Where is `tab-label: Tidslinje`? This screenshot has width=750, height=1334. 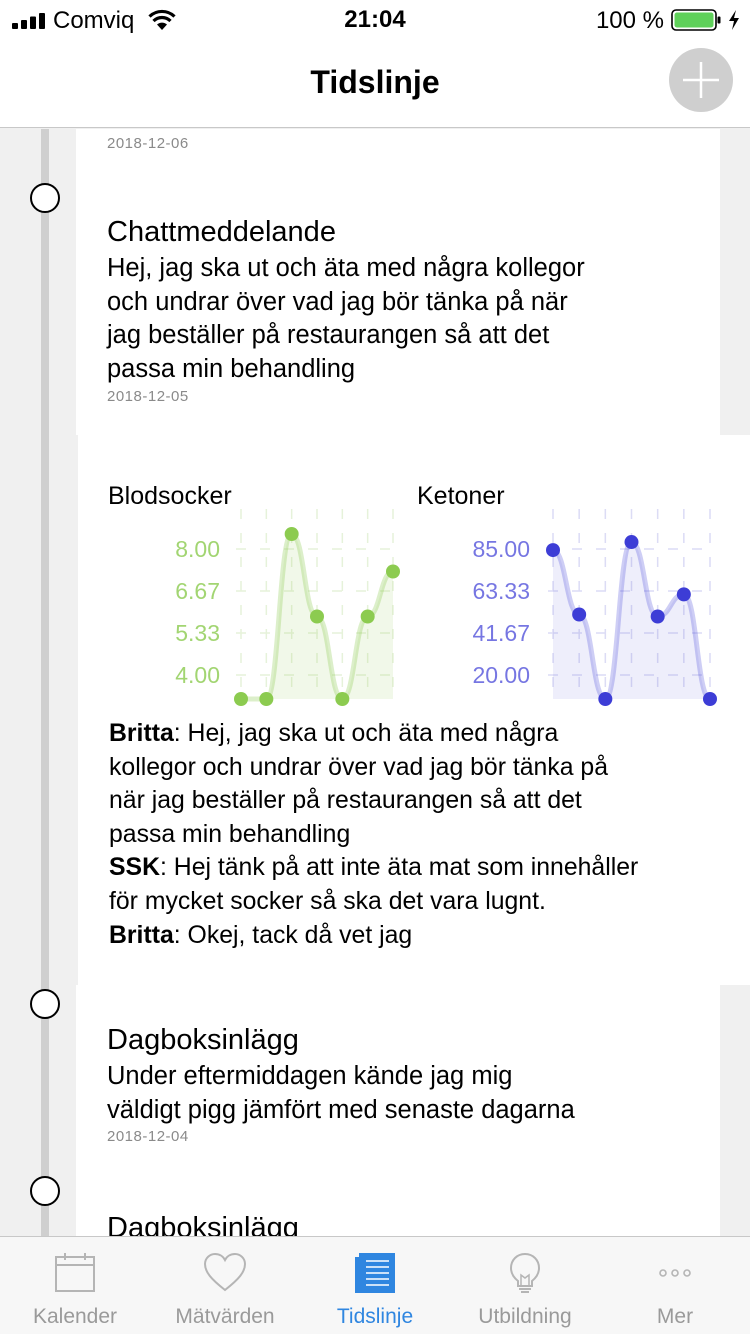
tab-label: Tidslinje is located at coordinates (375, 1316).